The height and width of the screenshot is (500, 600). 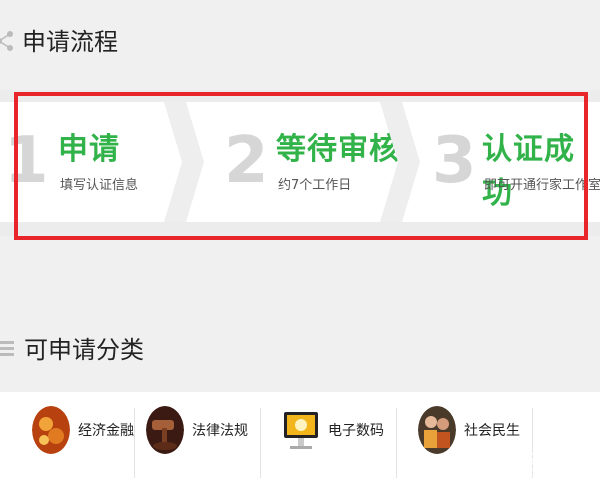 I want to click on category-label: 电子数码, so click(x=356, y=431).